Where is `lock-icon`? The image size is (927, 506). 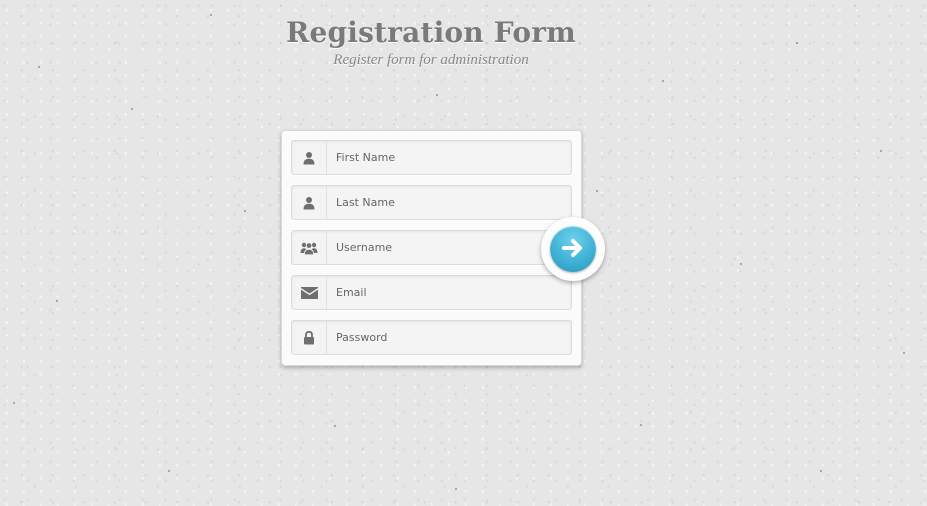
lock-icon is located at coordinates (309, 337).